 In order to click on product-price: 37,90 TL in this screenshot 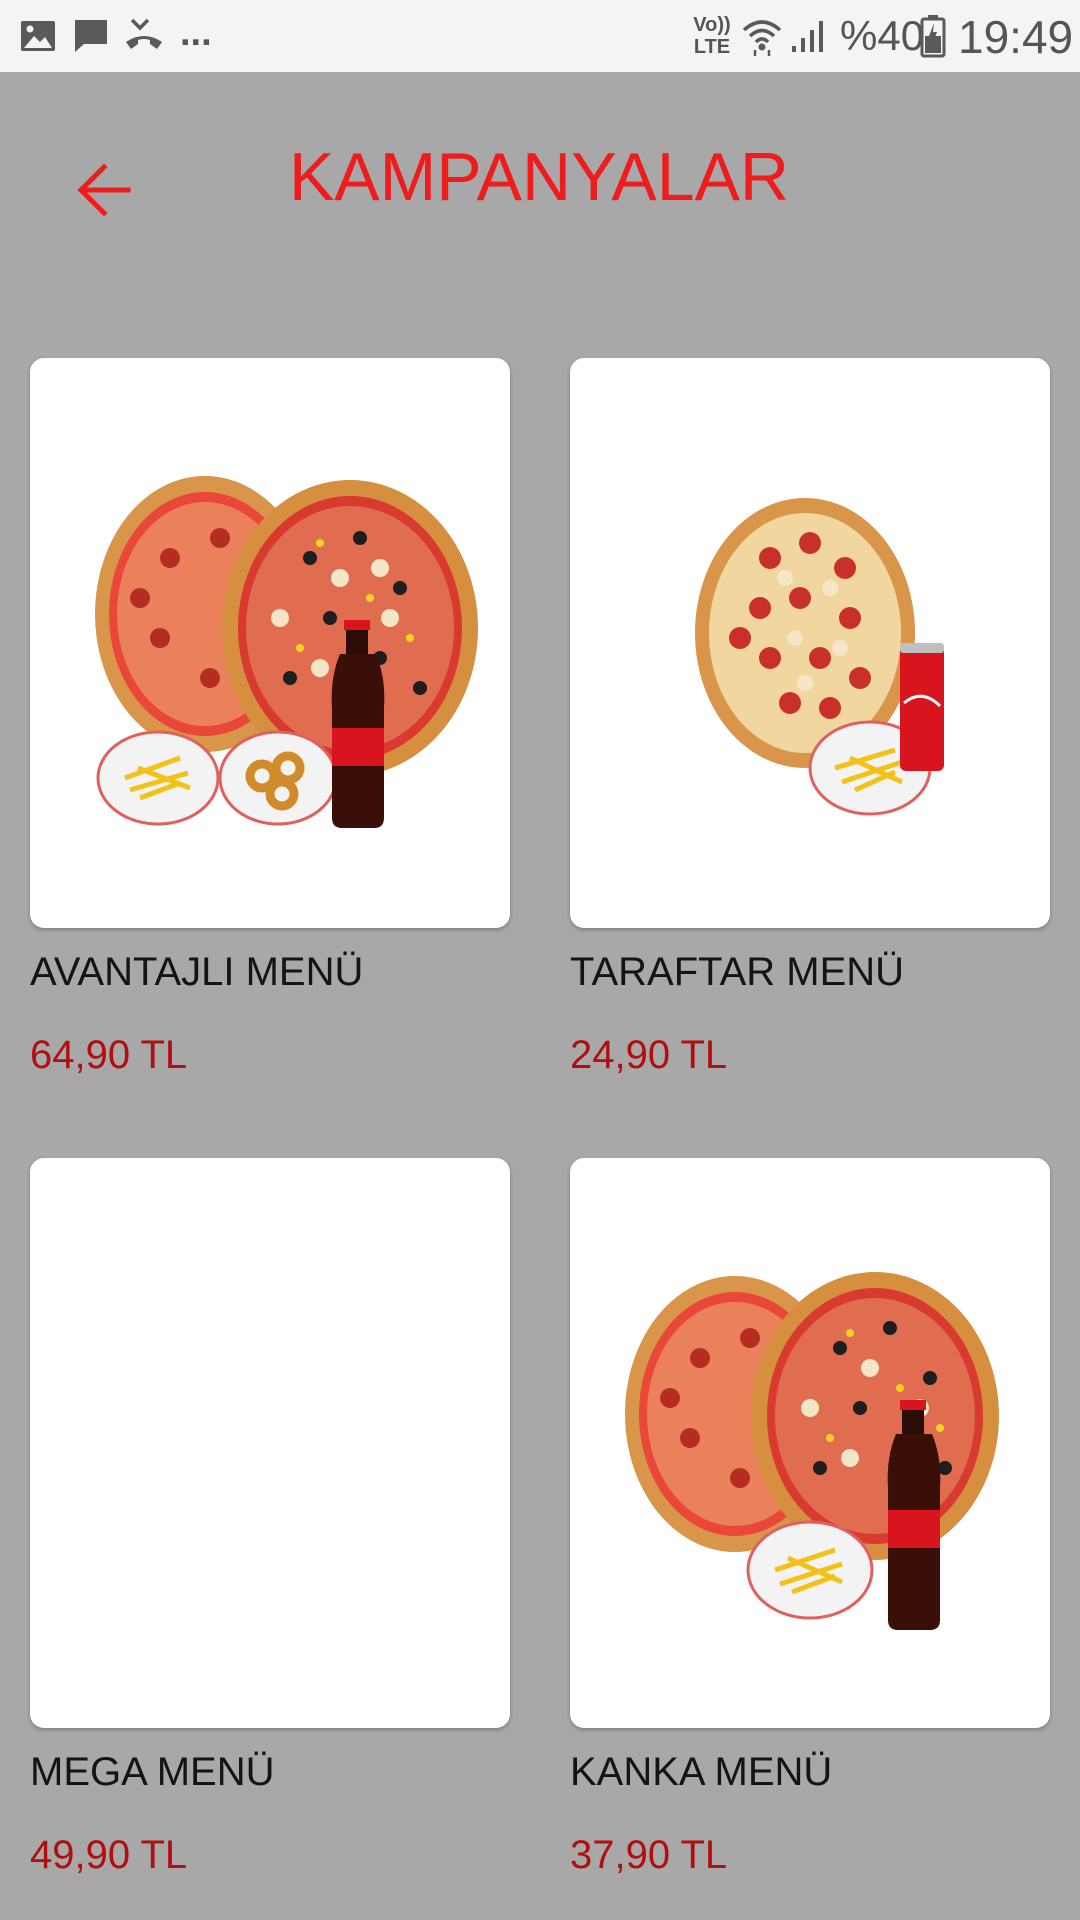, I will do `click(649, 1855)`.